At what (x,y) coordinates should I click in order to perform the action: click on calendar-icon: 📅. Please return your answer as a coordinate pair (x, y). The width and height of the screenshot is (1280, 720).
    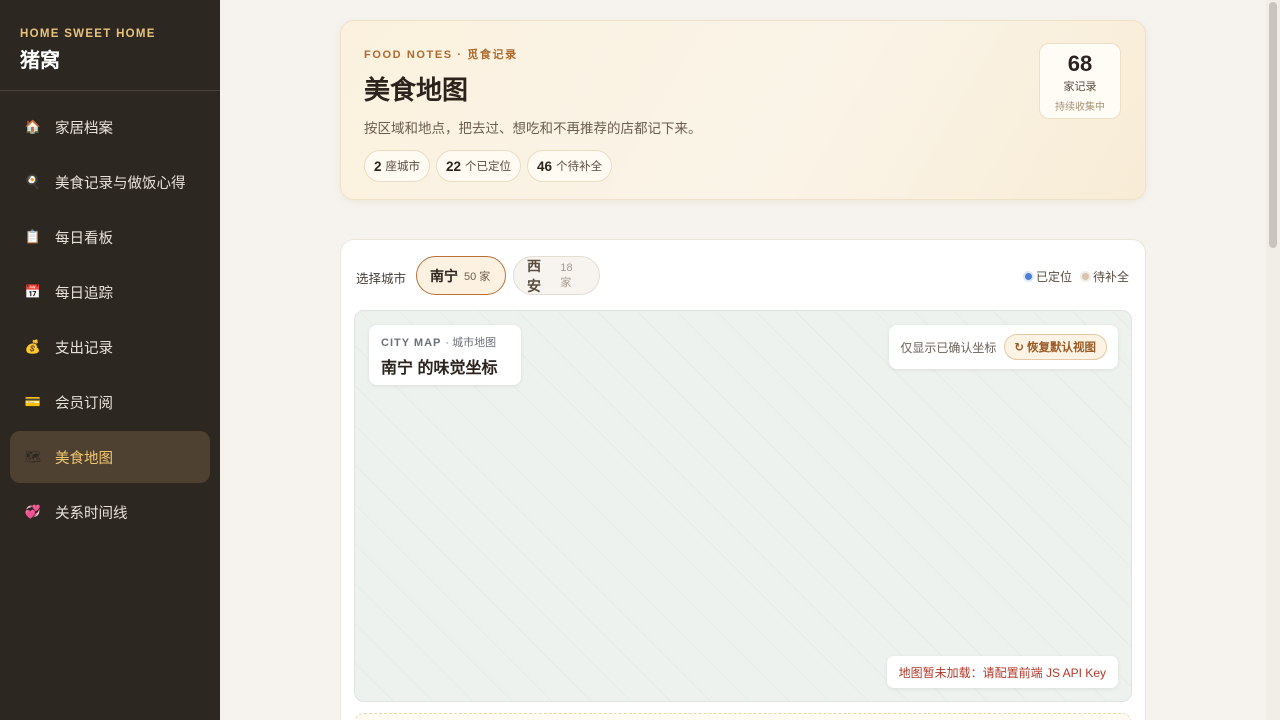
    Looking at the image, I should click on (33, 291).